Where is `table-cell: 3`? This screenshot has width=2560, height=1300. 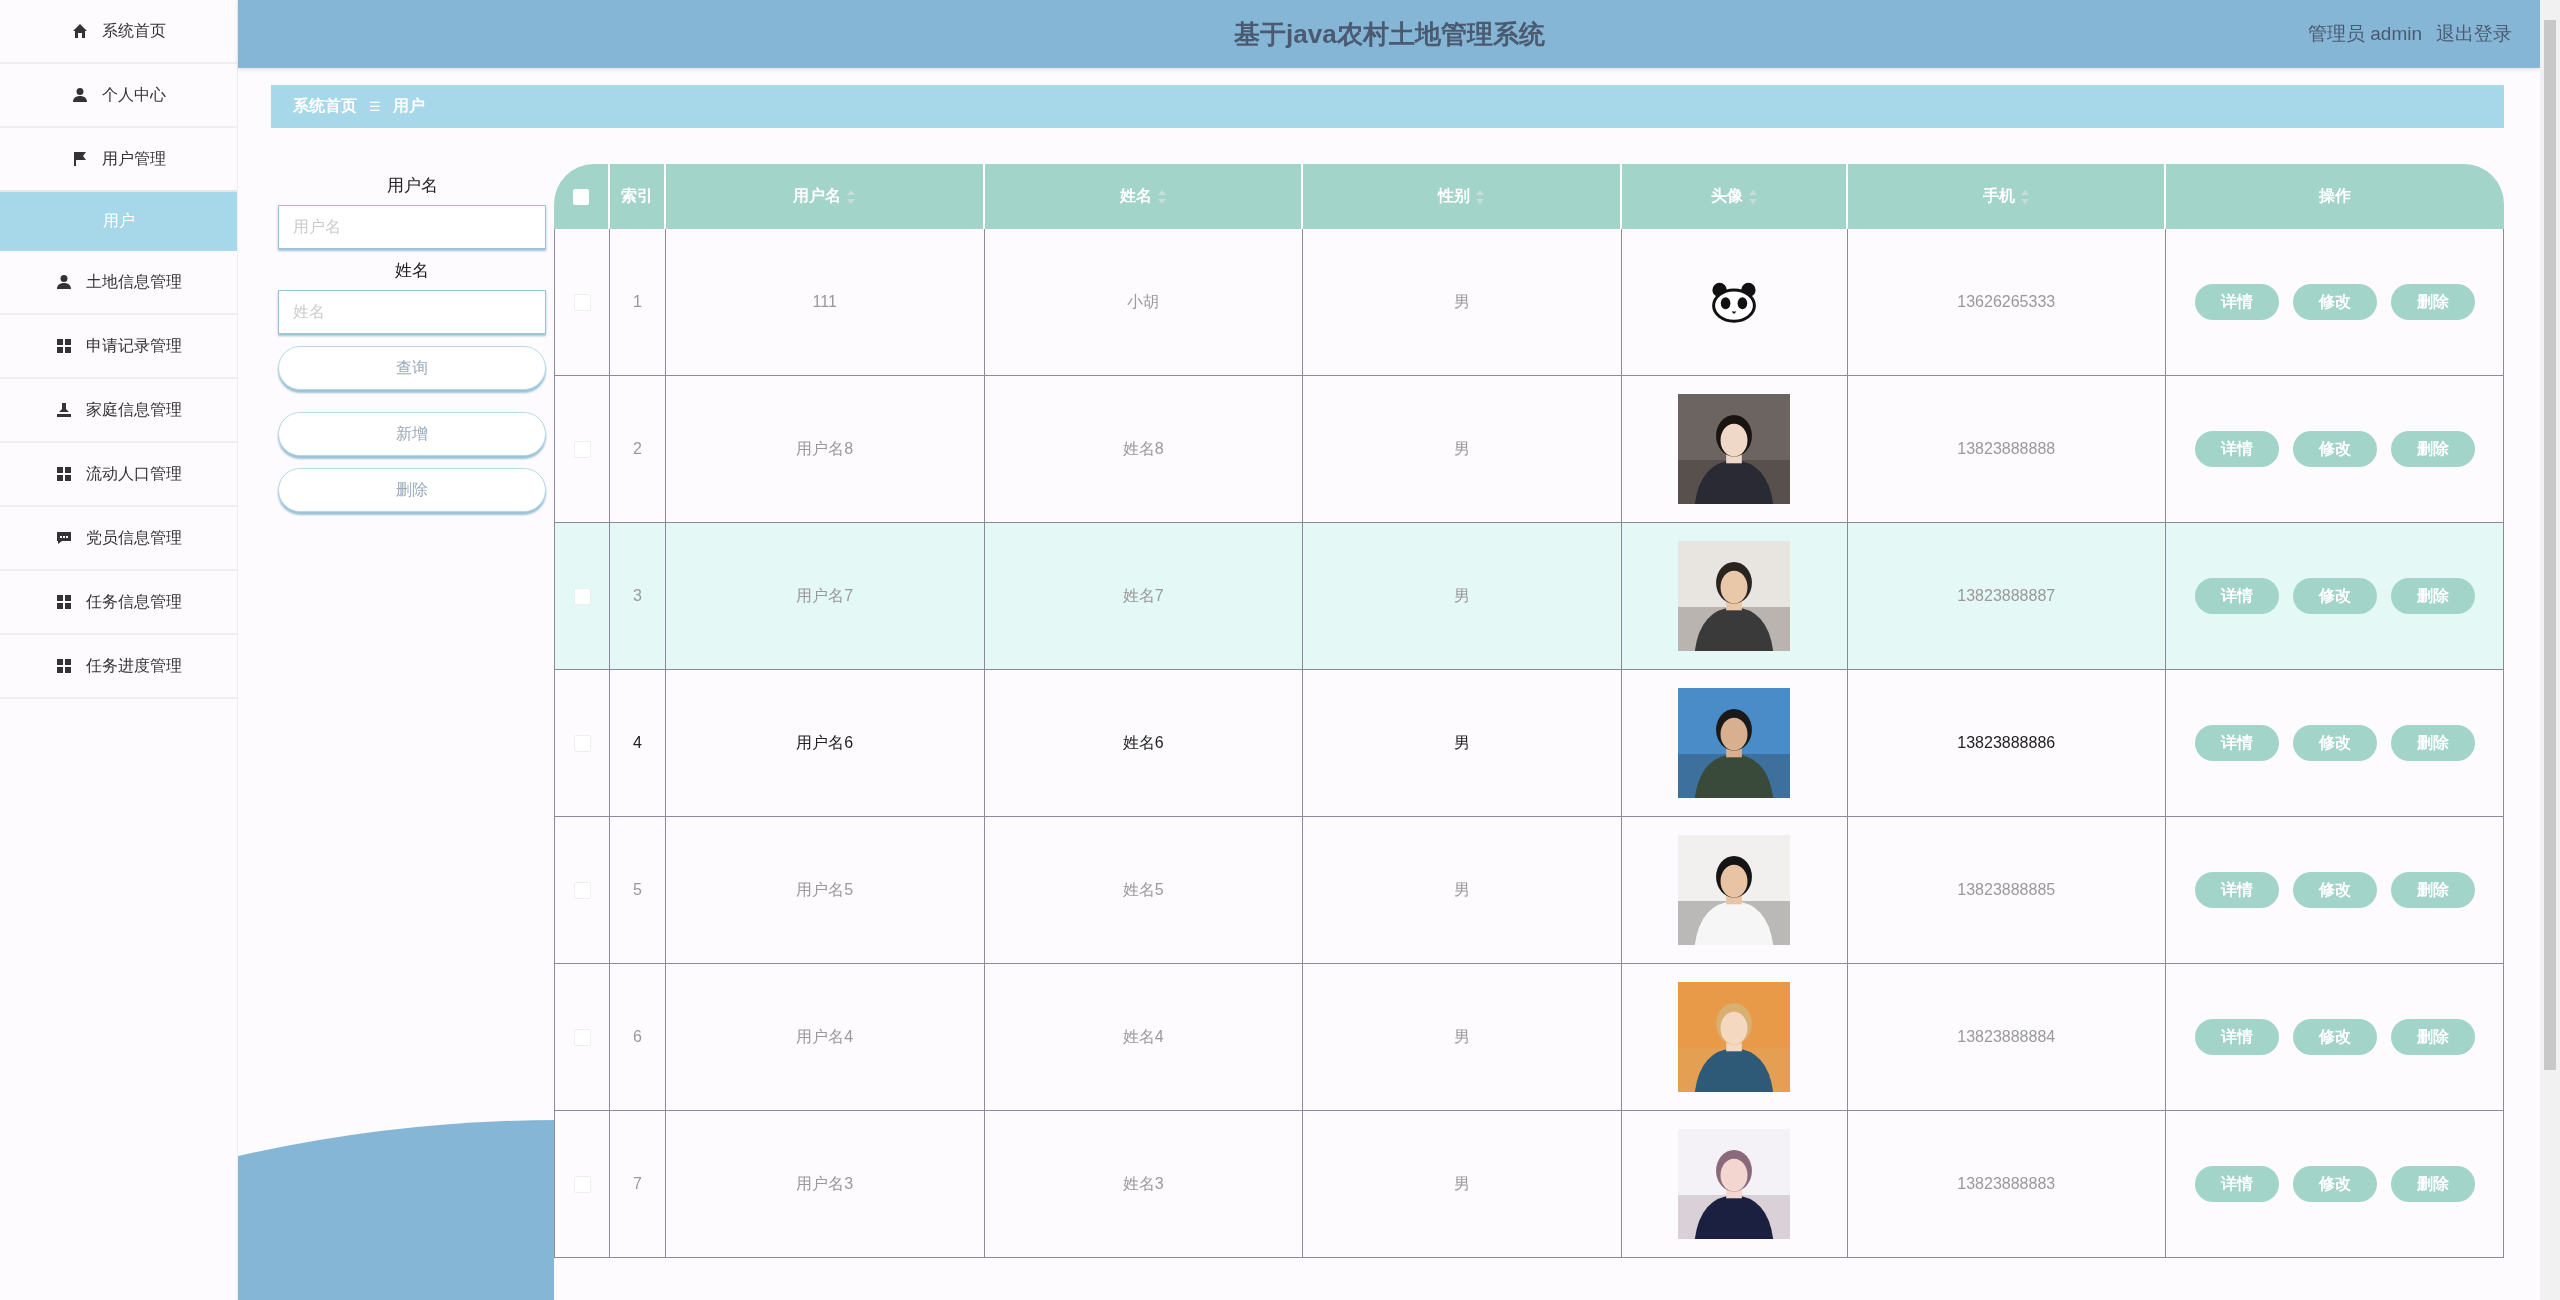 table-cell: 3 is located at coordinates (637, 596).